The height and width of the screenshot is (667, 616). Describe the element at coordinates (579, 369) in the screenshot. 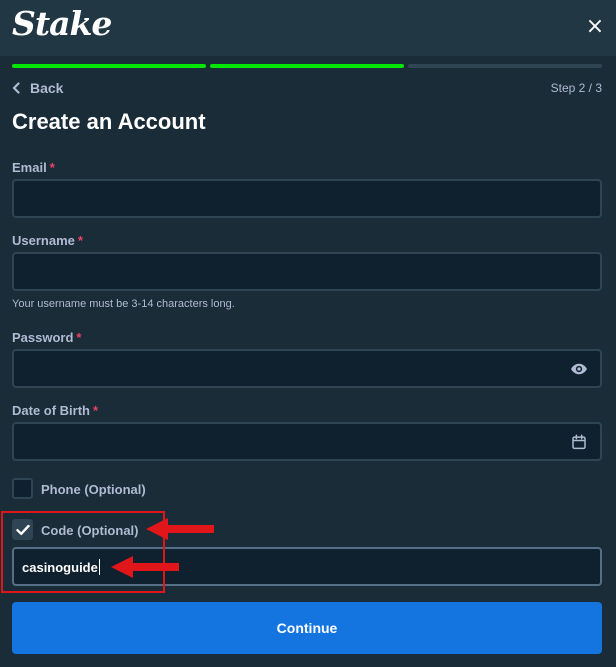

I see `eye-icon` at that location.